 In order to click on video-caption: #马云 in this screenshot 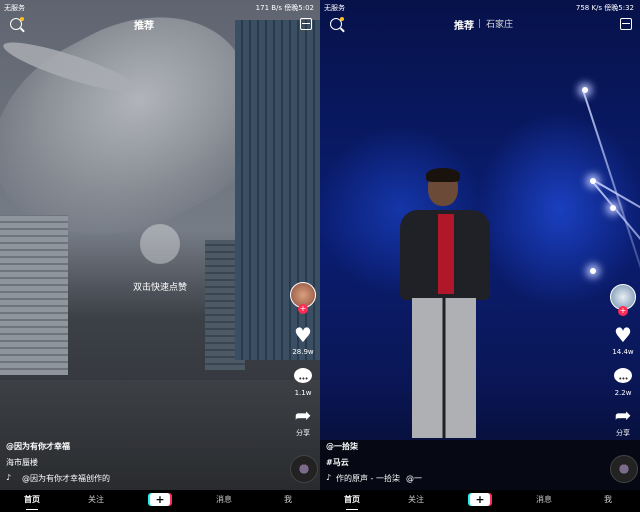, I will do `click(337, 462)`.